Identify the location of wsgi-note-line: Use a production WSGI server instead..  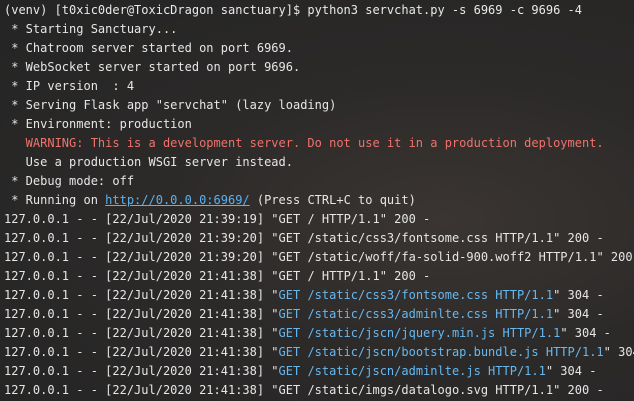
(148, 162).